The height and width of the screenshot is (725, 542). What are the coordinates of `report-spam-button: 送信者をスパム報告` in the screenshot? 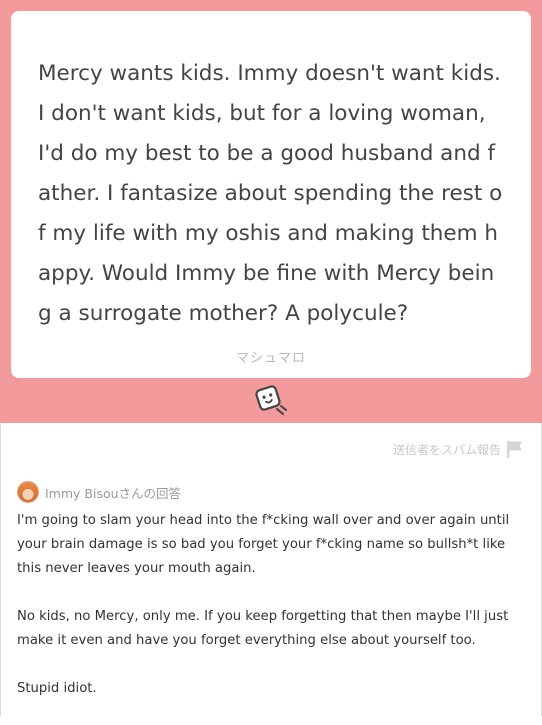 It's located at (459, 449).